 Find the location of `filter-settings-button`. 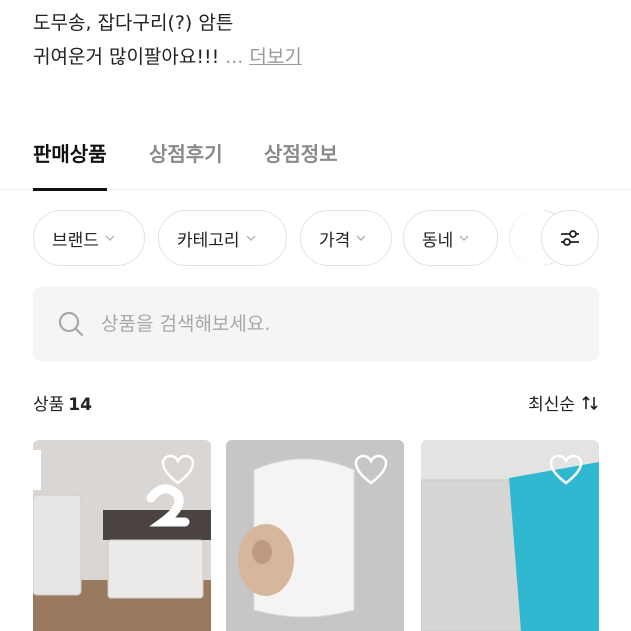

filter-settings-button is located at coordinates (570, 238).